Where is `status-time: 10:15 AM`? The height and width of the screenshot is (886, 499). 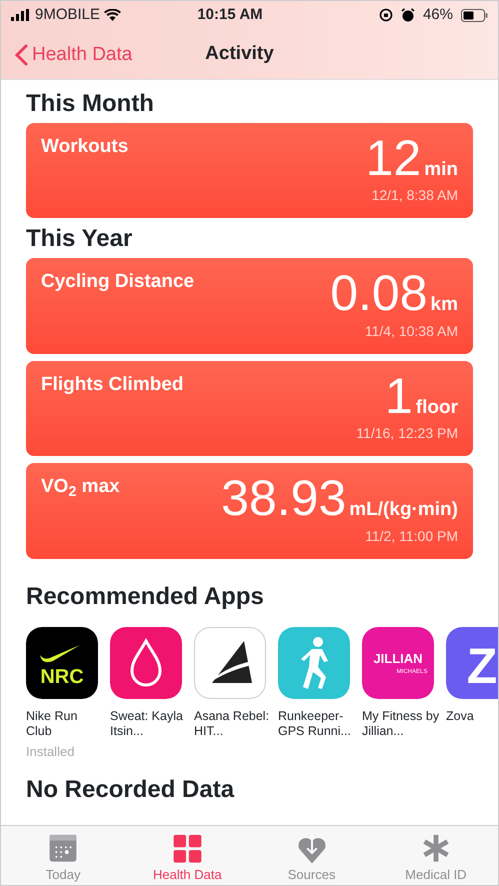
status-time: 10:15 AM is located at coordinates (230, 14).